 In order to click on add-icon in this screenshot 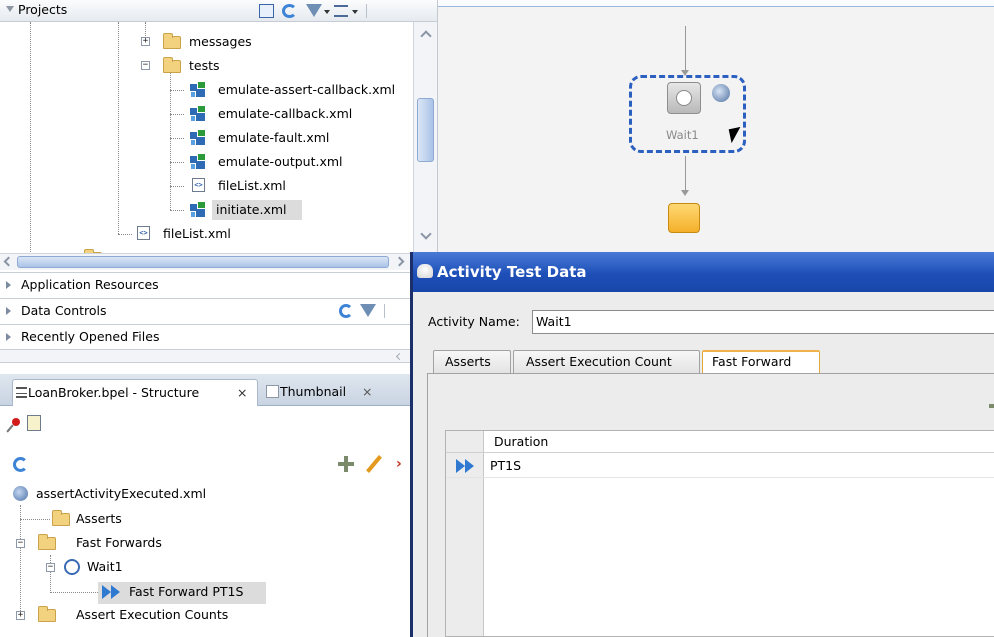, I will do `click(991, 406)`.